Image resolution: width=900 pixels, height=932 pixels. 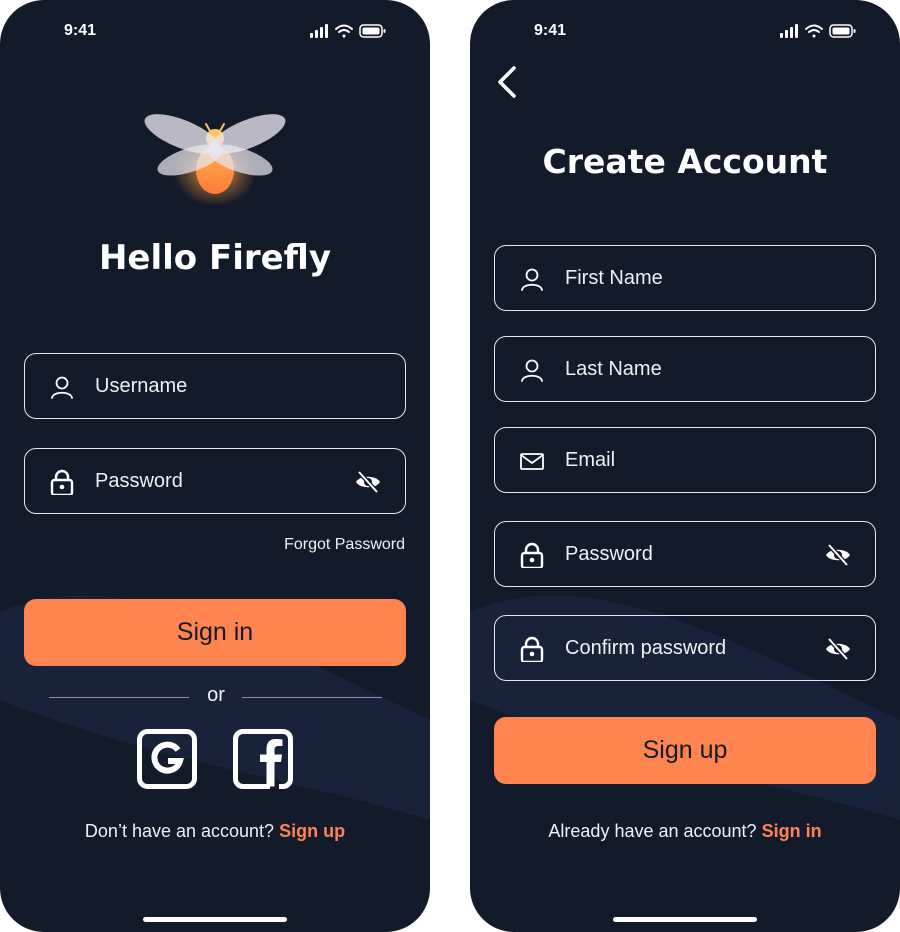 What do you see at coordinates (215, 258) in the screenshot?
I see `page-title: Hello Firefly` at bounding box center [215, 258].